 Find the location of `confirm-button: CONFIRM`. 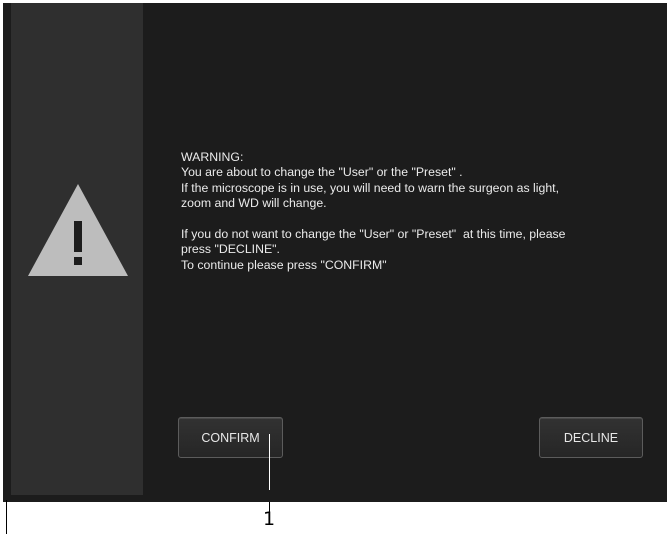

confirm-button: CONFIRM is located at coordinates (230, 437).